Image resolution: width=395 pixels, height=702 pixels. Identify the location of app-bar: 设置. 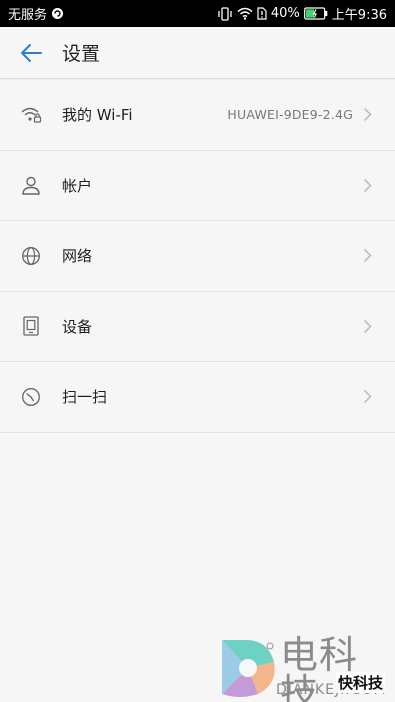
(197, 53).